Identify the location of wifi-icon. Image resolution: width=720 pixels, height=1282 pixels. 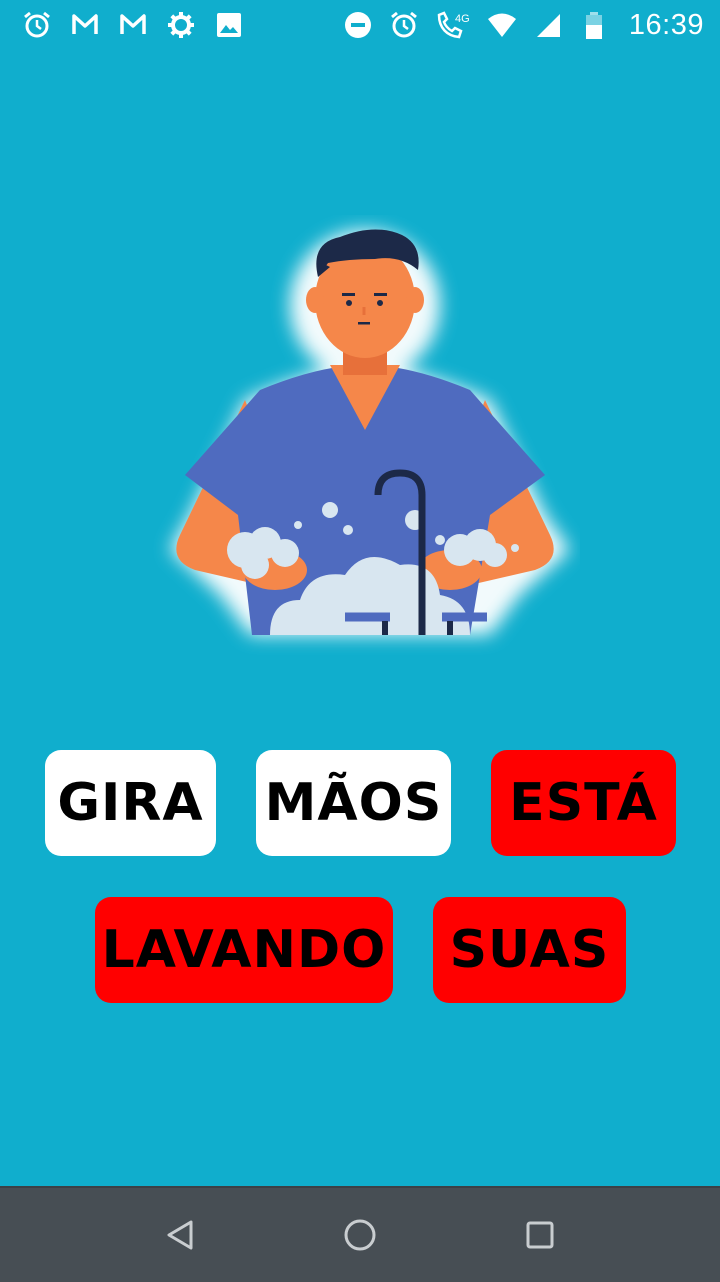
(502, 25).